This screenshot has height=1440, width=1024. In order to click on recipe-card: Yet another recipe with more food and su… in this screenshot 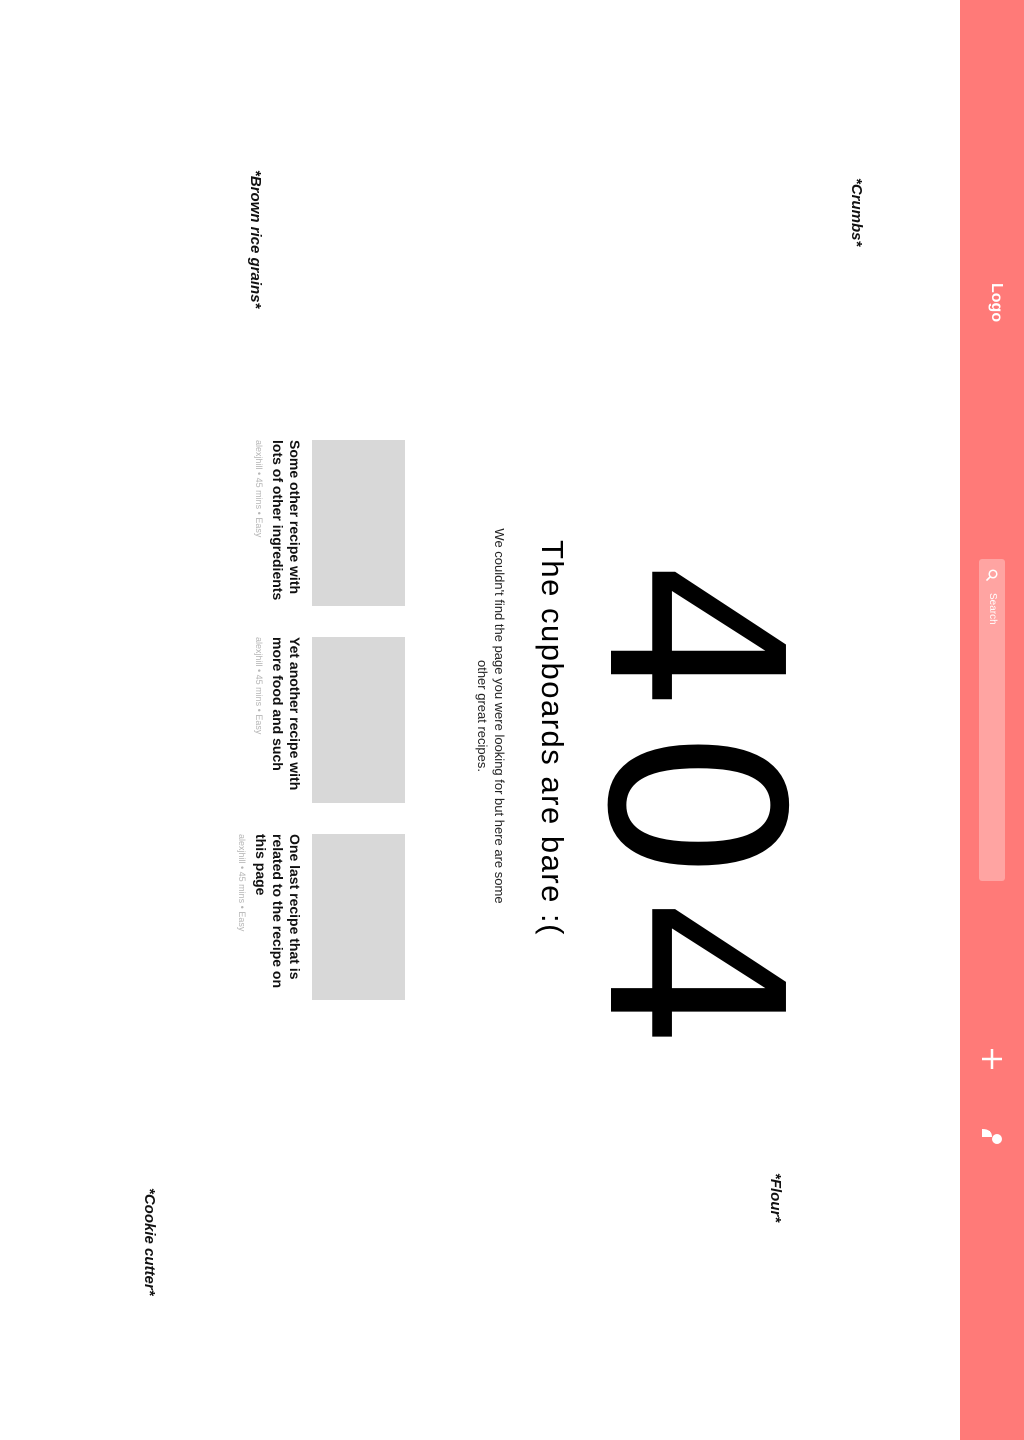, I will do `click(329, 720)`.